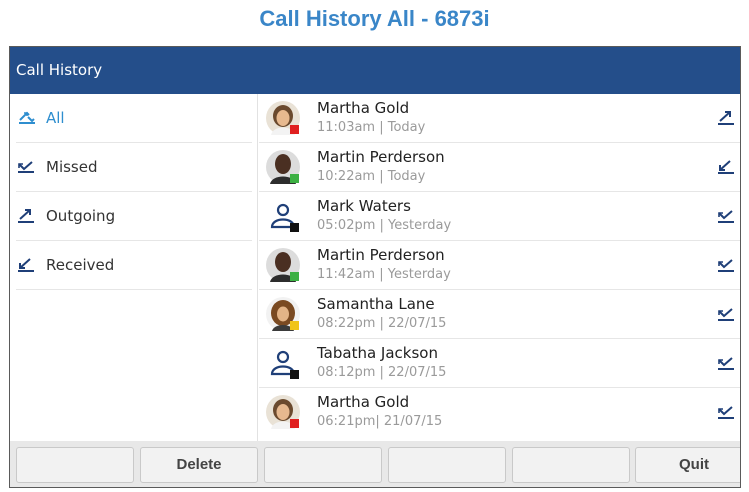 This screenshot has width=749, height=492. What do you see at coordinates (371, 127) in the screenshot?
I see `call-time: 11:03am | Today` at bounding box center [371, 127].